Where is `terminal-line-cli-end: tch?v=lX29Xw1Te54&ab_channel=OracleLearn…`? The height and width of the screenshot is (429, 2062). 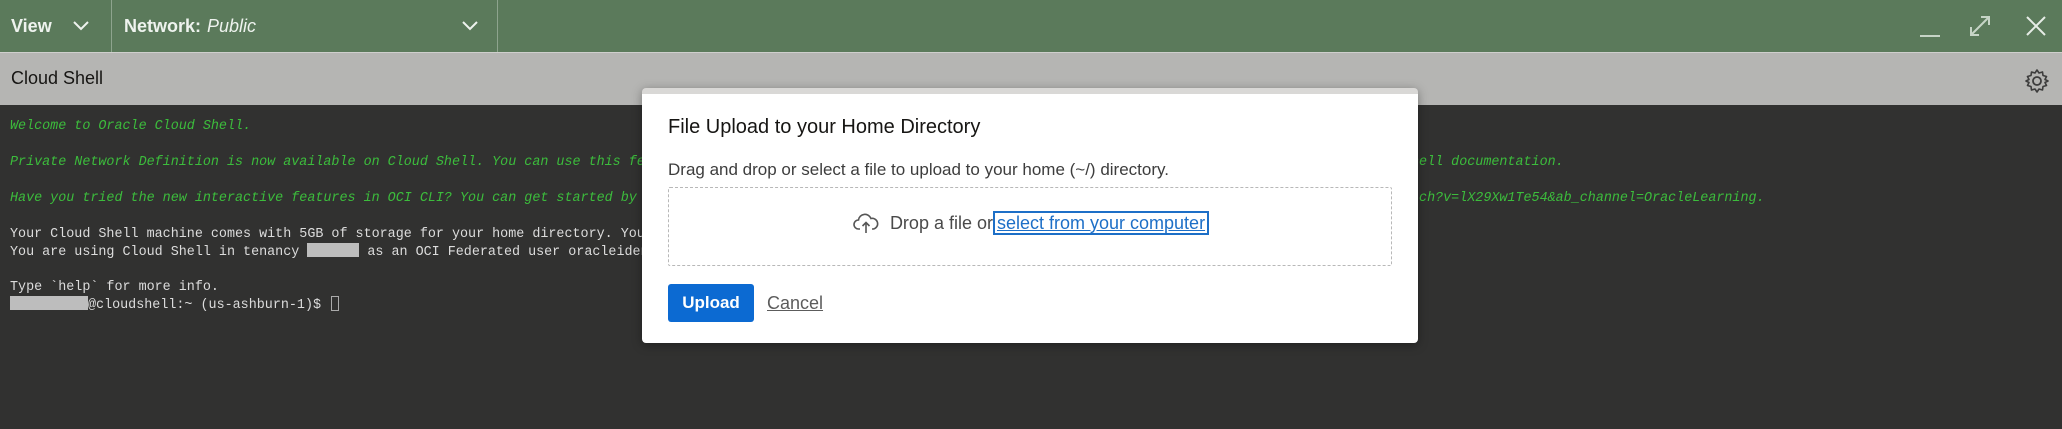 terminal-line-cli-end: tch?v=lX29Xw1Te54&ab_channel=OracleLearn… is located at coordinates (1588, 198).